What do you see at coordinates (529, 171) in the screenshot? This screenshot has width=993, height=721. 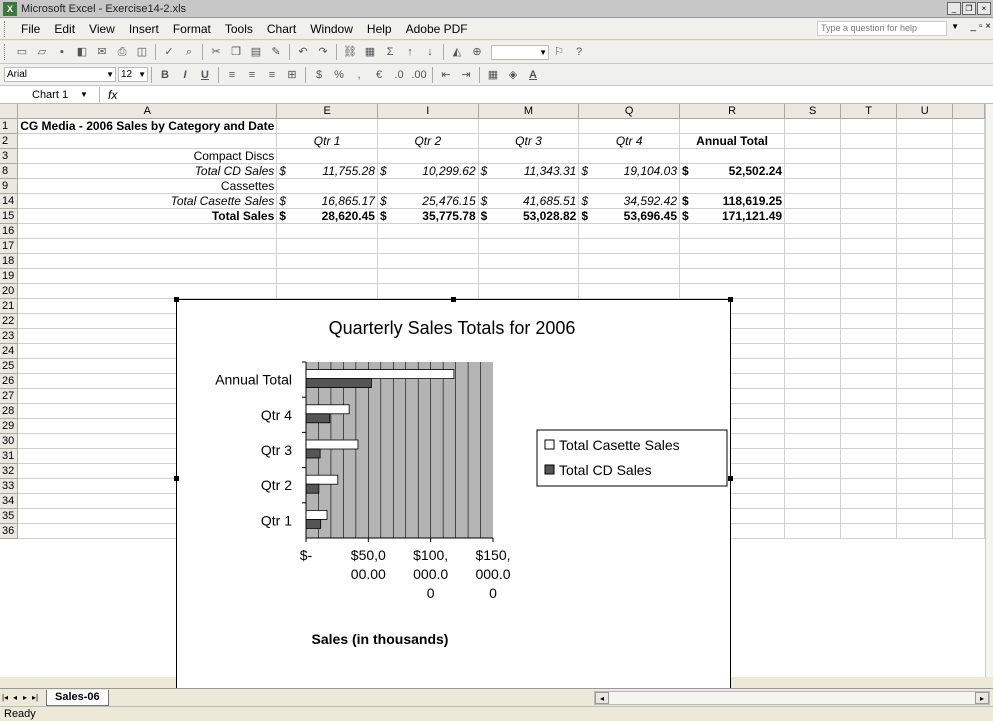 I see `cd-qtr3-cell: $11,343.31` at bounding box center [529, 171].